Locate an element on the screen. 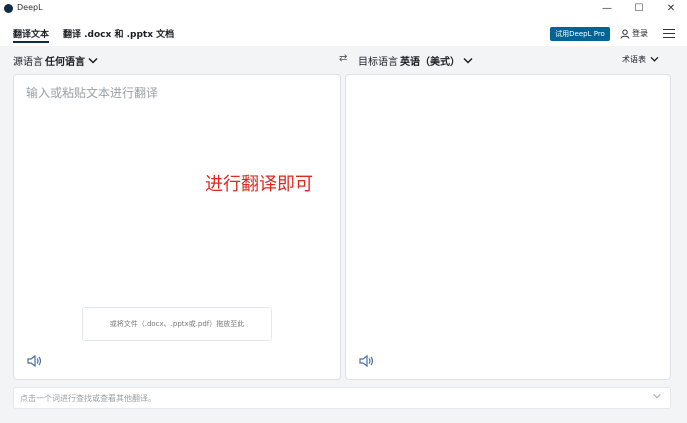 This screenshot has height=423, width=687. title-bar: DeepL — ☐ ✕ is located at coordinates (343, 9).